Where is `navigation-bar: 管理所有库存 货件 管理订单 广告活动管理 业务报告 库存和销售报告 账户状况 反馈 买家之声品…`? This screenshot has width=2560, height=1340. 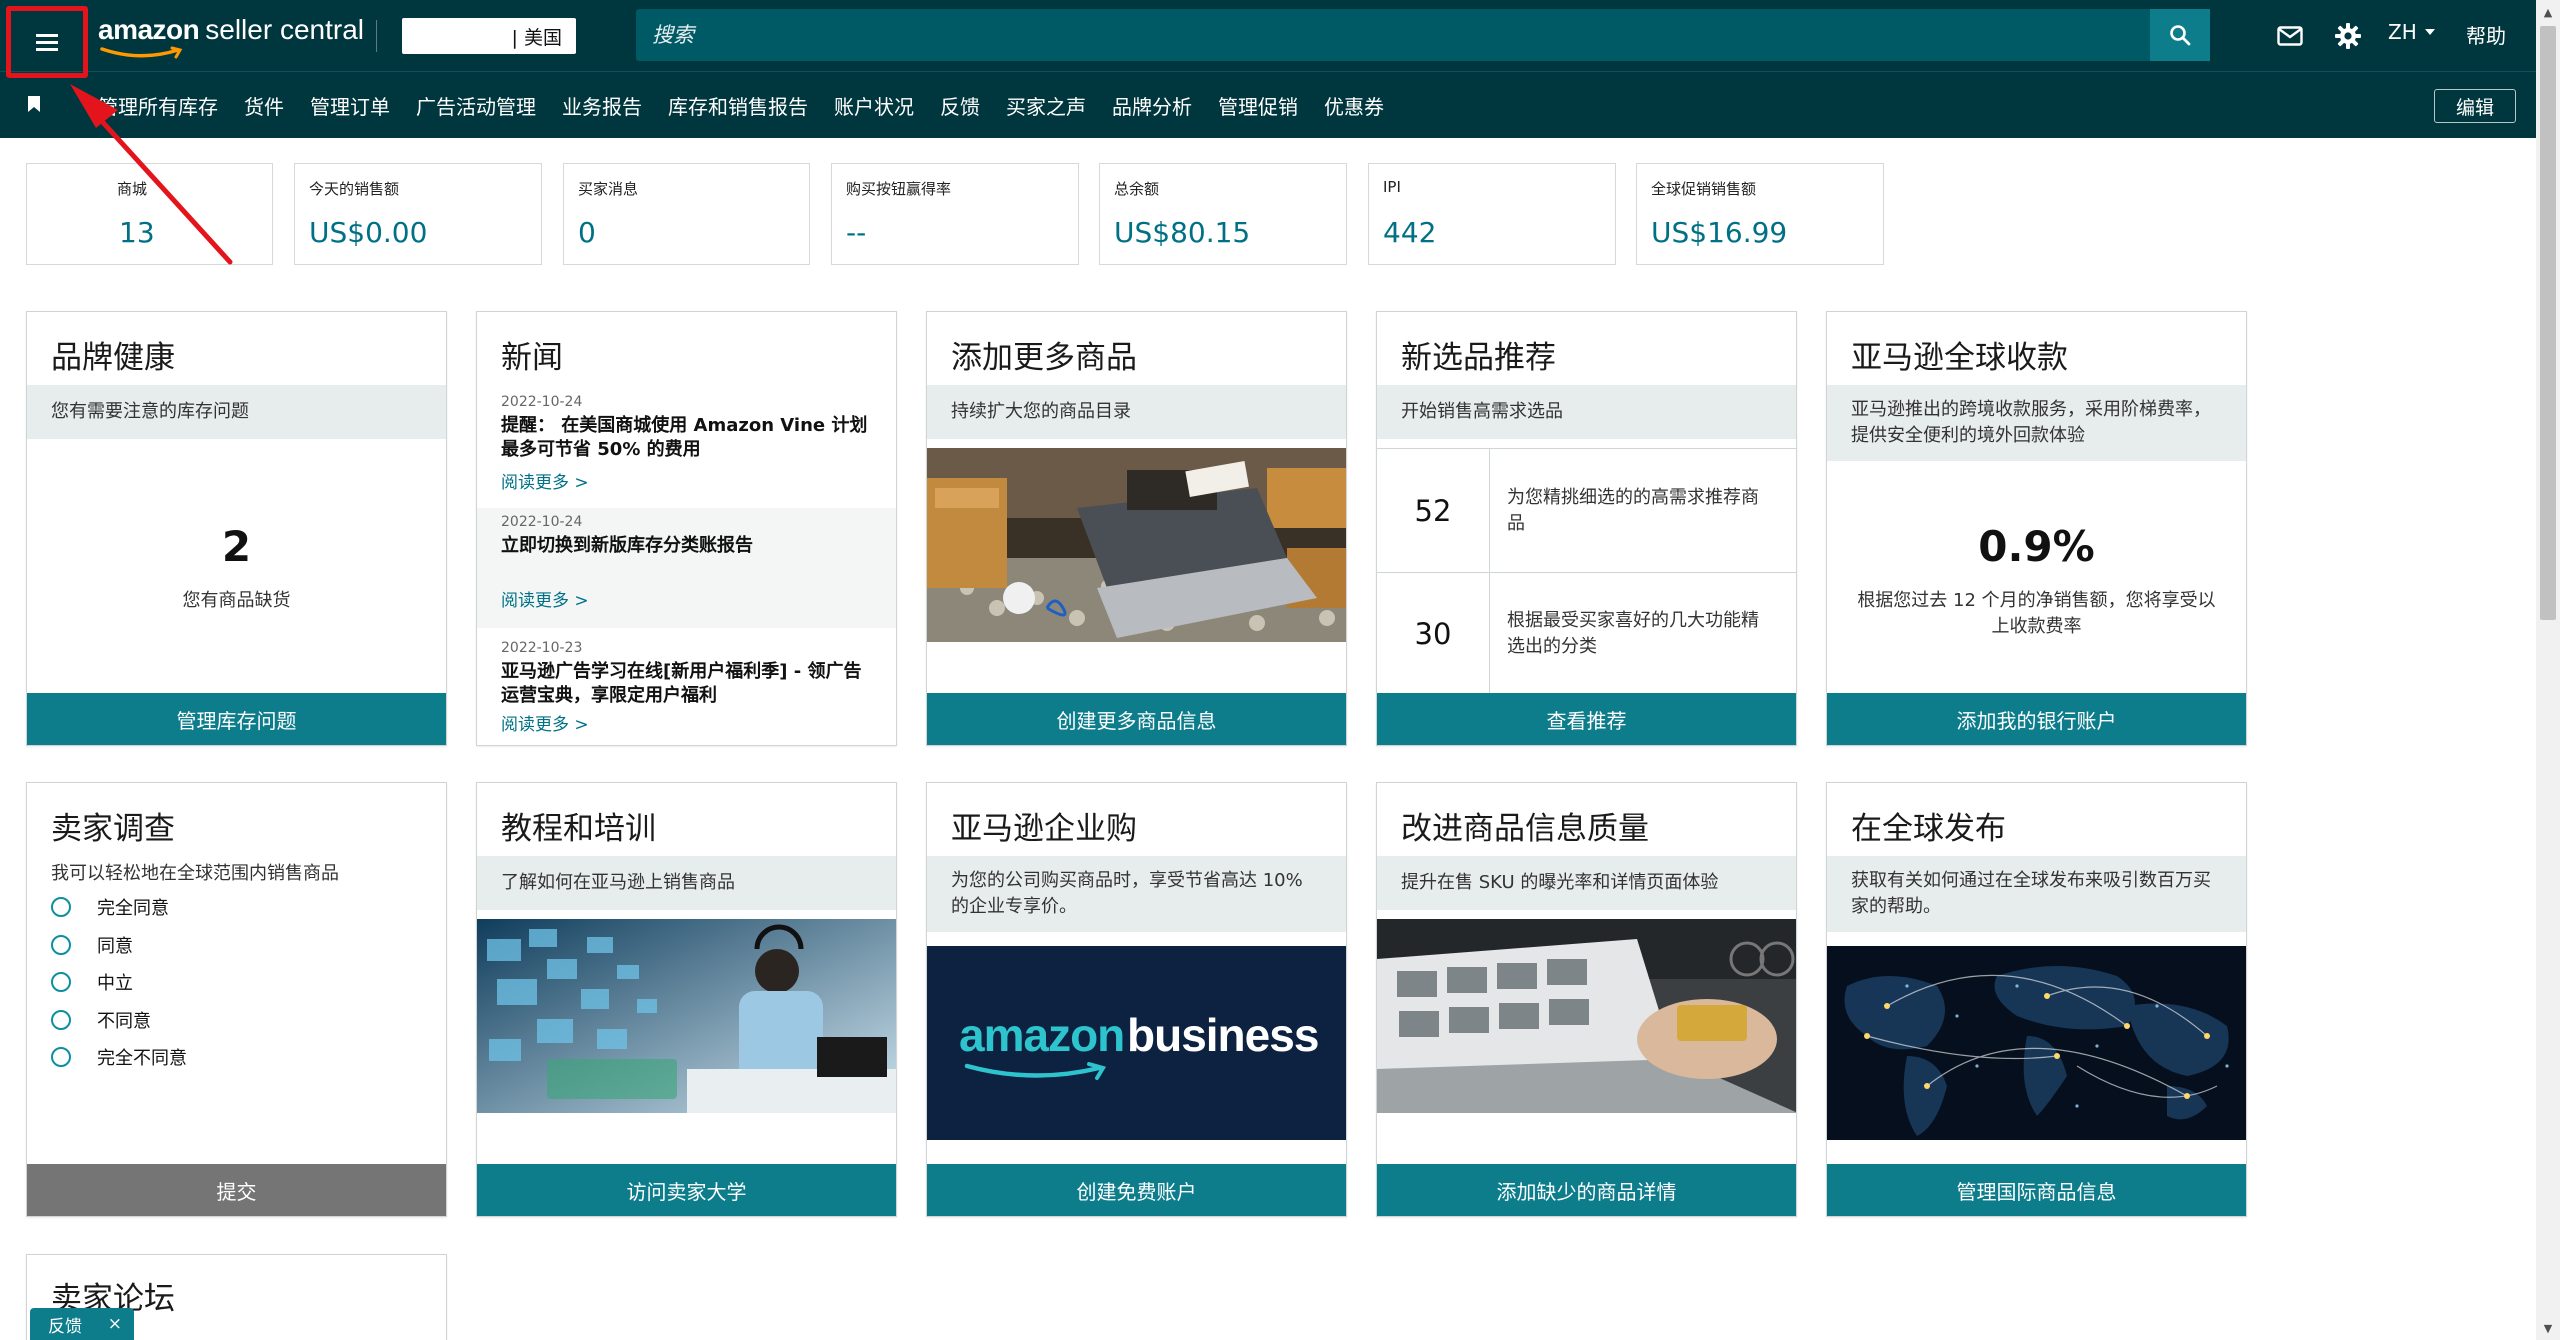 navigation-bar: 管理所有库存 货件 管理订单 广告活动管理 业务报告 库存和销售报告 账户状况 反馈 买家之声品… is located at coordinates (1268, 104).